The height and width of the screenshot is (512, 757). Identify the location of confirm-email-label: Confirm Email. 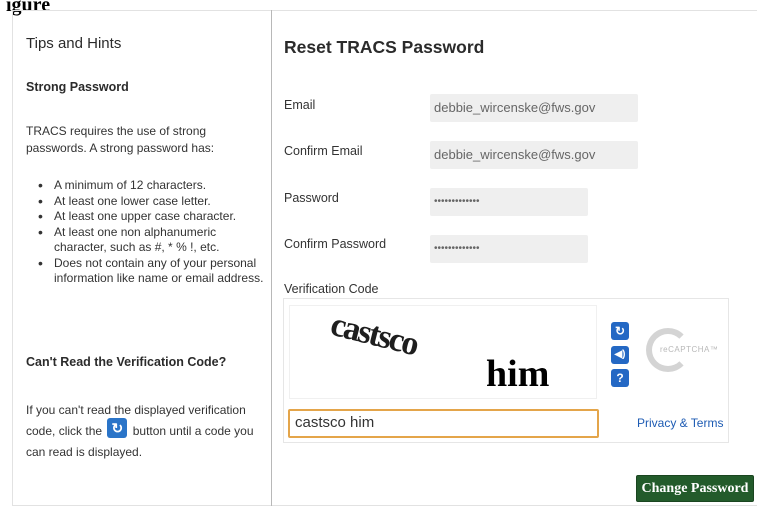
(323, 151).